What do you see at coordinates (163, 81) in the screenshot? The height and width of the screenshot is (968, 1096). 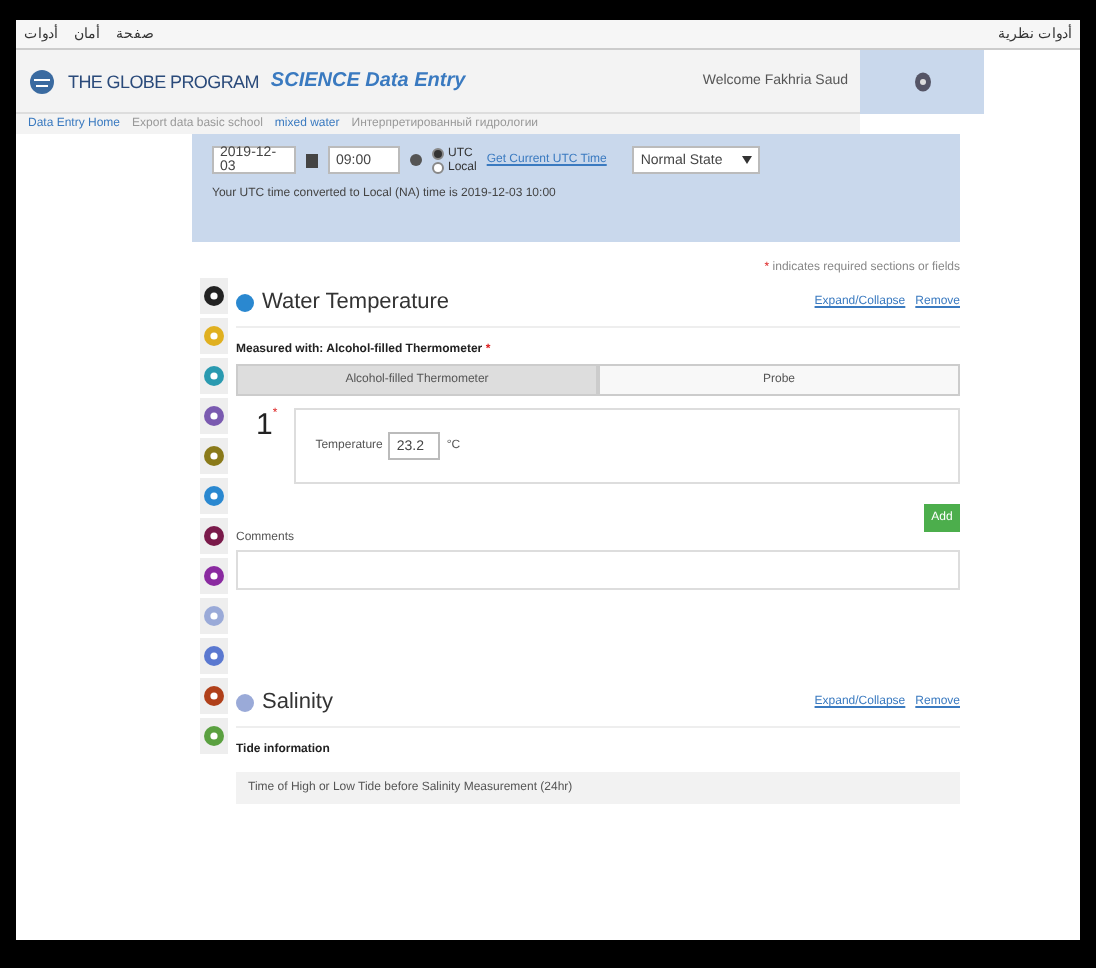 I see `program-logo-text: THE GLOBE PROGRAM` at bounding box center [163, 81].